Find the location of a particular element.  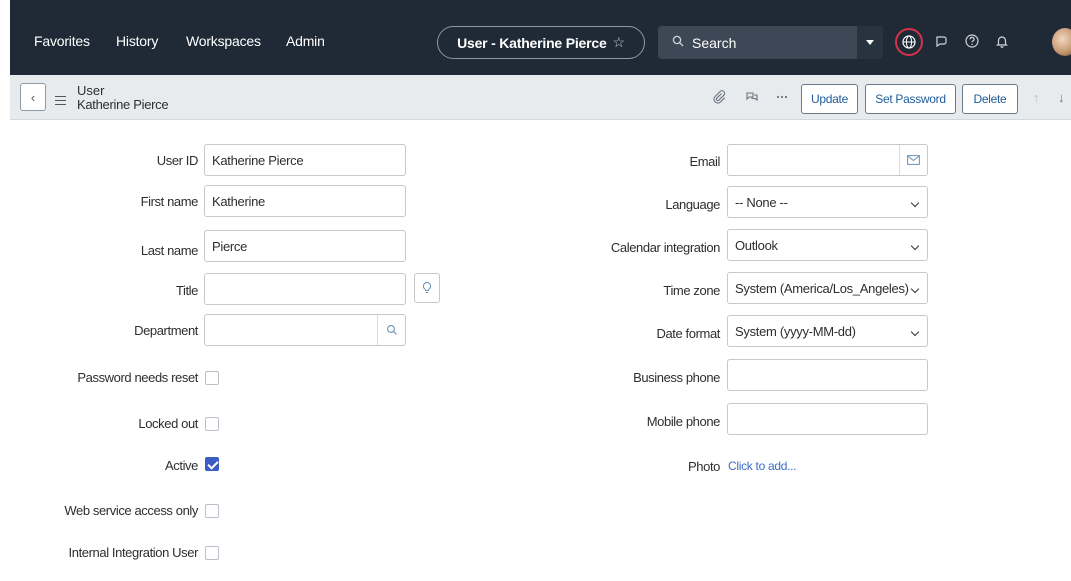

avatar is located at coordinates (1061, 42).